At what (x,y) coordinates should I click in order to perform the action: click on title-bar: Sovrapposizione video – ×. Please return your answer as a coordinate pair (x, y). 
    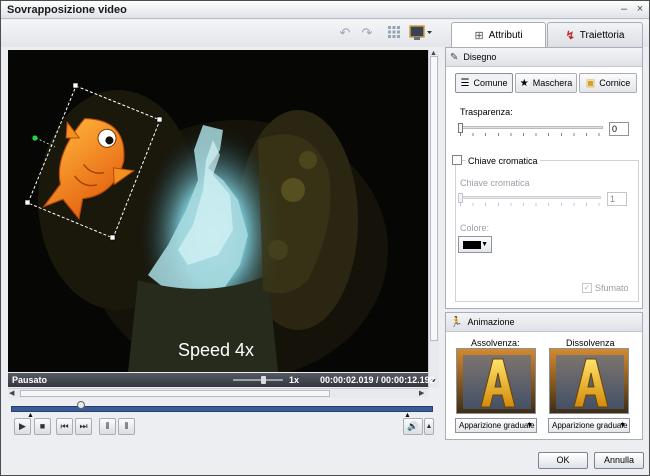
    Looking at the image, I should click on (325, 10).